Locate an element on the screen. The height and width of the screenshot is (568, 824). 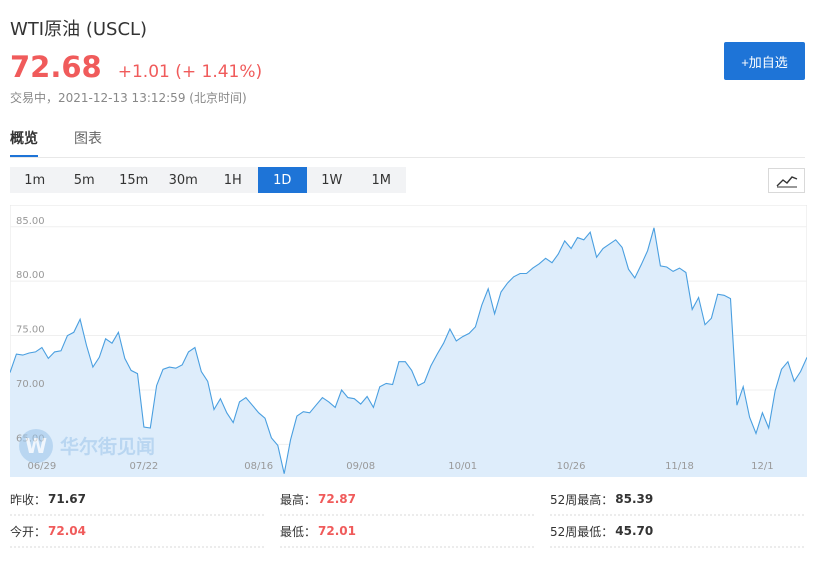
stat-value: 72.01 is located at coordinates (337, 531).